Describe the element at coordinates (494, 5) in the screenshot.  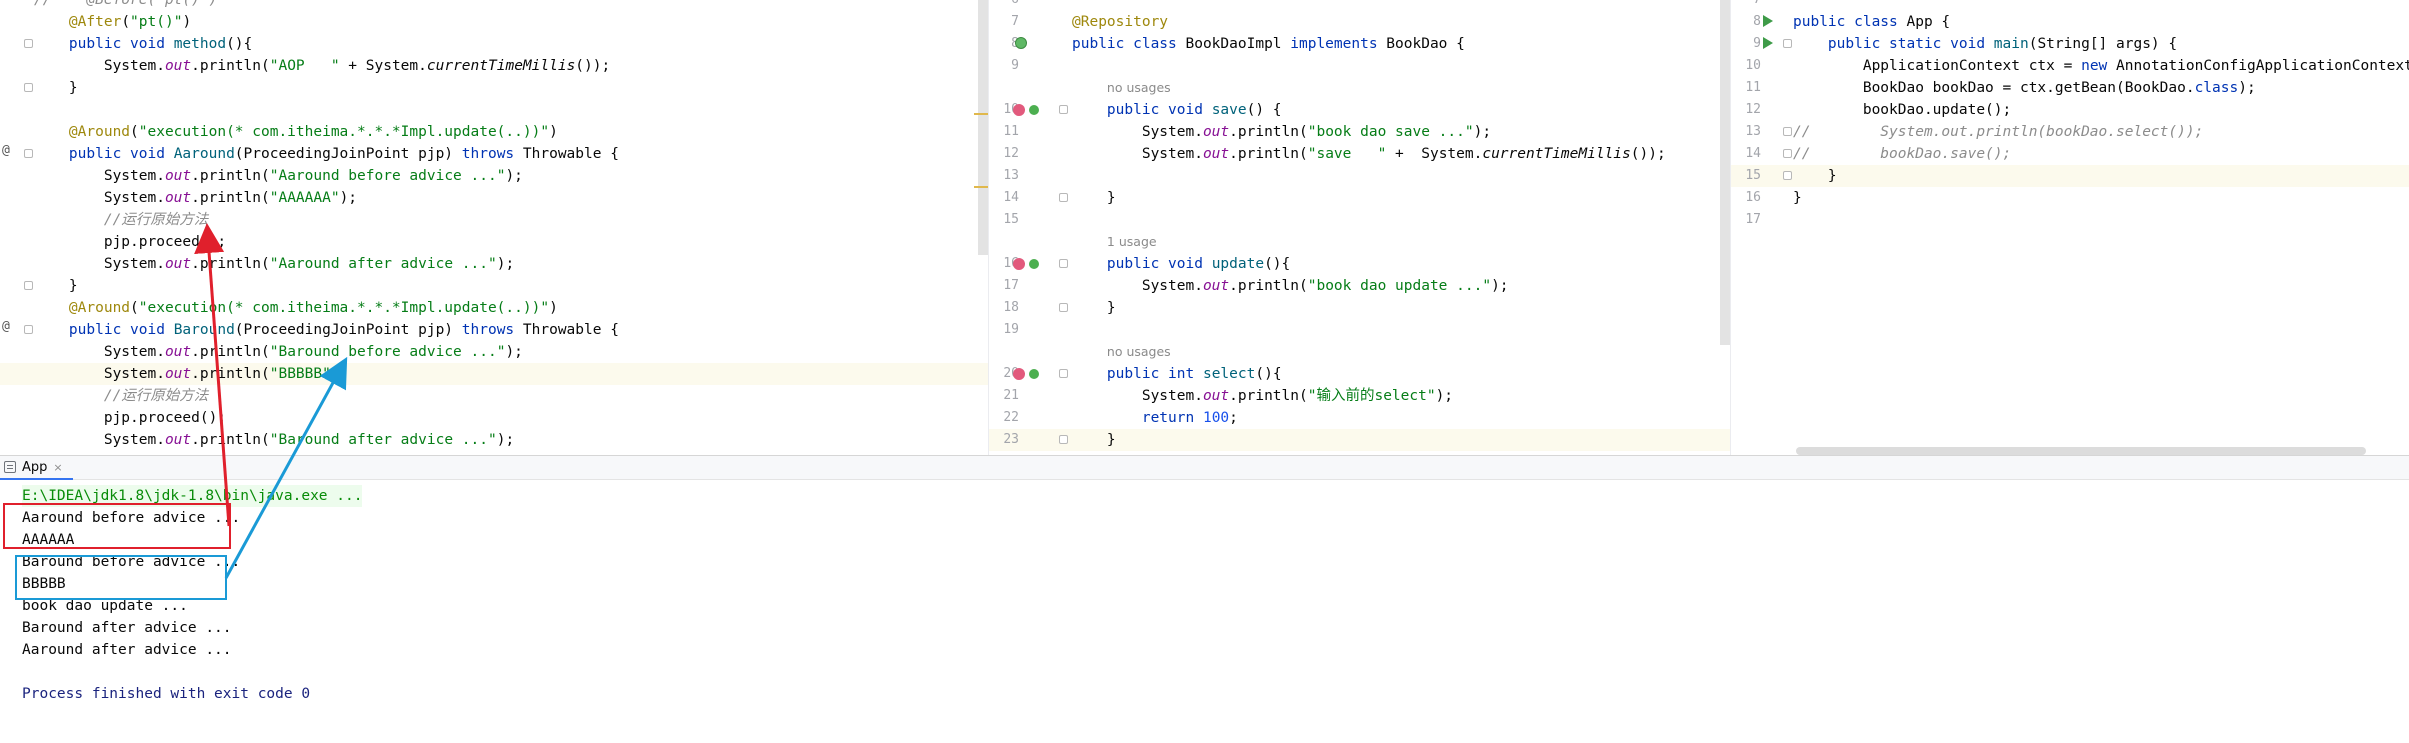
I see `code-line: // @Before("pt()")` at that location.